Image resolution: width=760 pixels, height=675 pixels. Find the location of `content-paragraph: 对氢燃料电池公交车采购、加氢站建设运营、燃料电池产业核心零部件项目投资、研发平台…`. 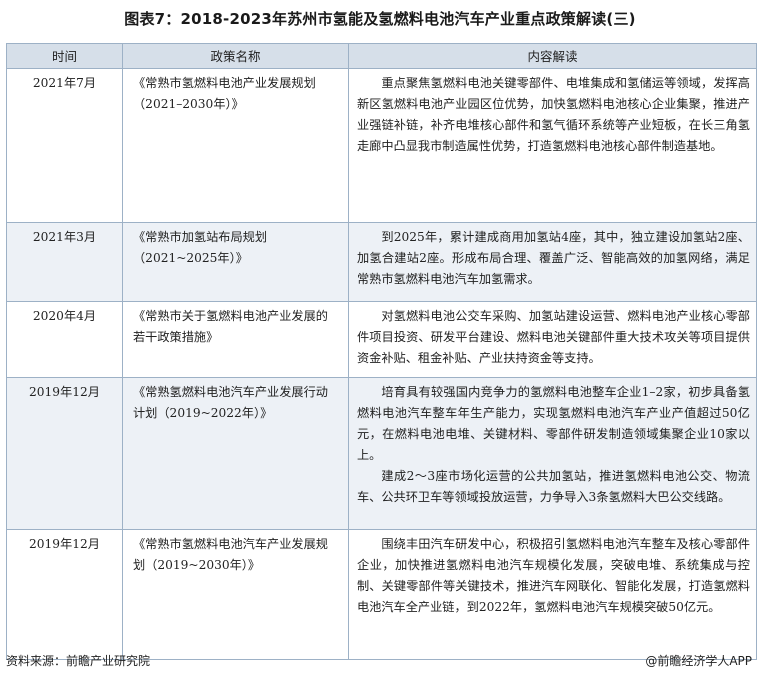

content-paragraph: 对氢燃料电池公交车采购、加氢站建设运营、燃料电池产业核心零部件项目投资、研发平台… is located at coordinates (553, 337).